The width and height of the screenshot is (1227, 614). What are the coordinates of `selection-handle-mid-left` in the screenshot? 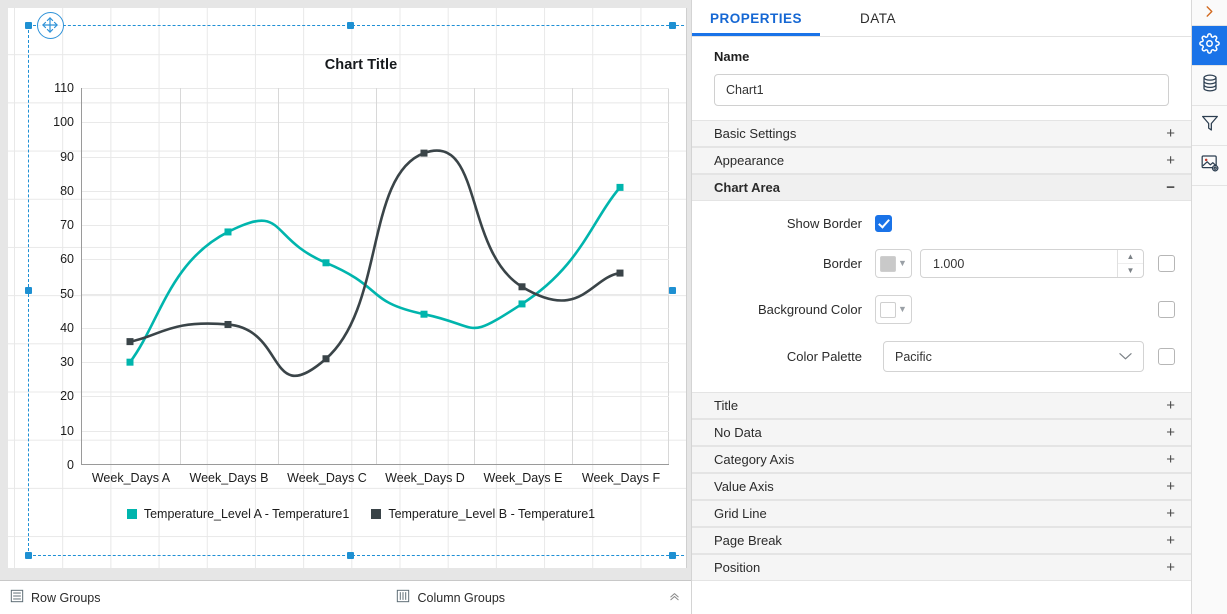 It's located at (28, 290).